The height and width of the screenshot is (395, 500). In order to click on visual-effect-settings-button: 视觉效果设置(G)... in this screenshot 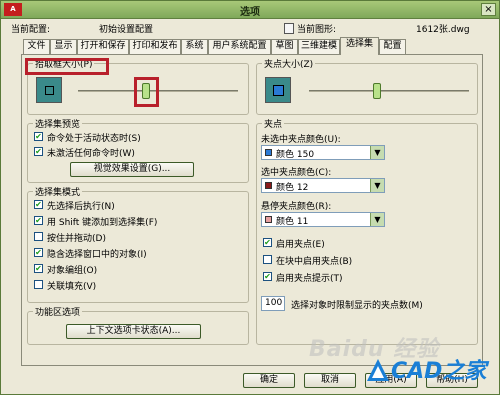, I will do `click(132, 169)`.